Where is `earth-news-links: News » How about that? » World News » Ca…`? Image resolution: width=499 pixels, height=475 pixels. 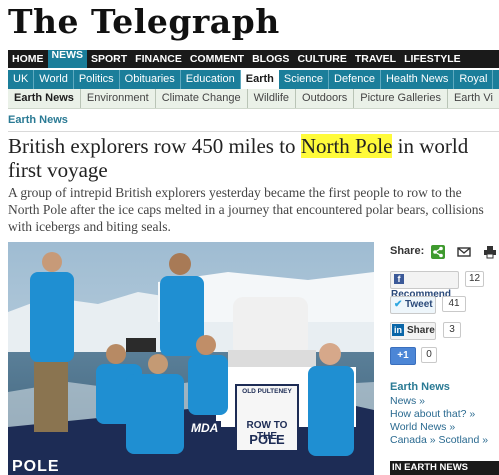 earth-news-links: News » How about that? » World News » Ca… is located at coordinates (439, 421).